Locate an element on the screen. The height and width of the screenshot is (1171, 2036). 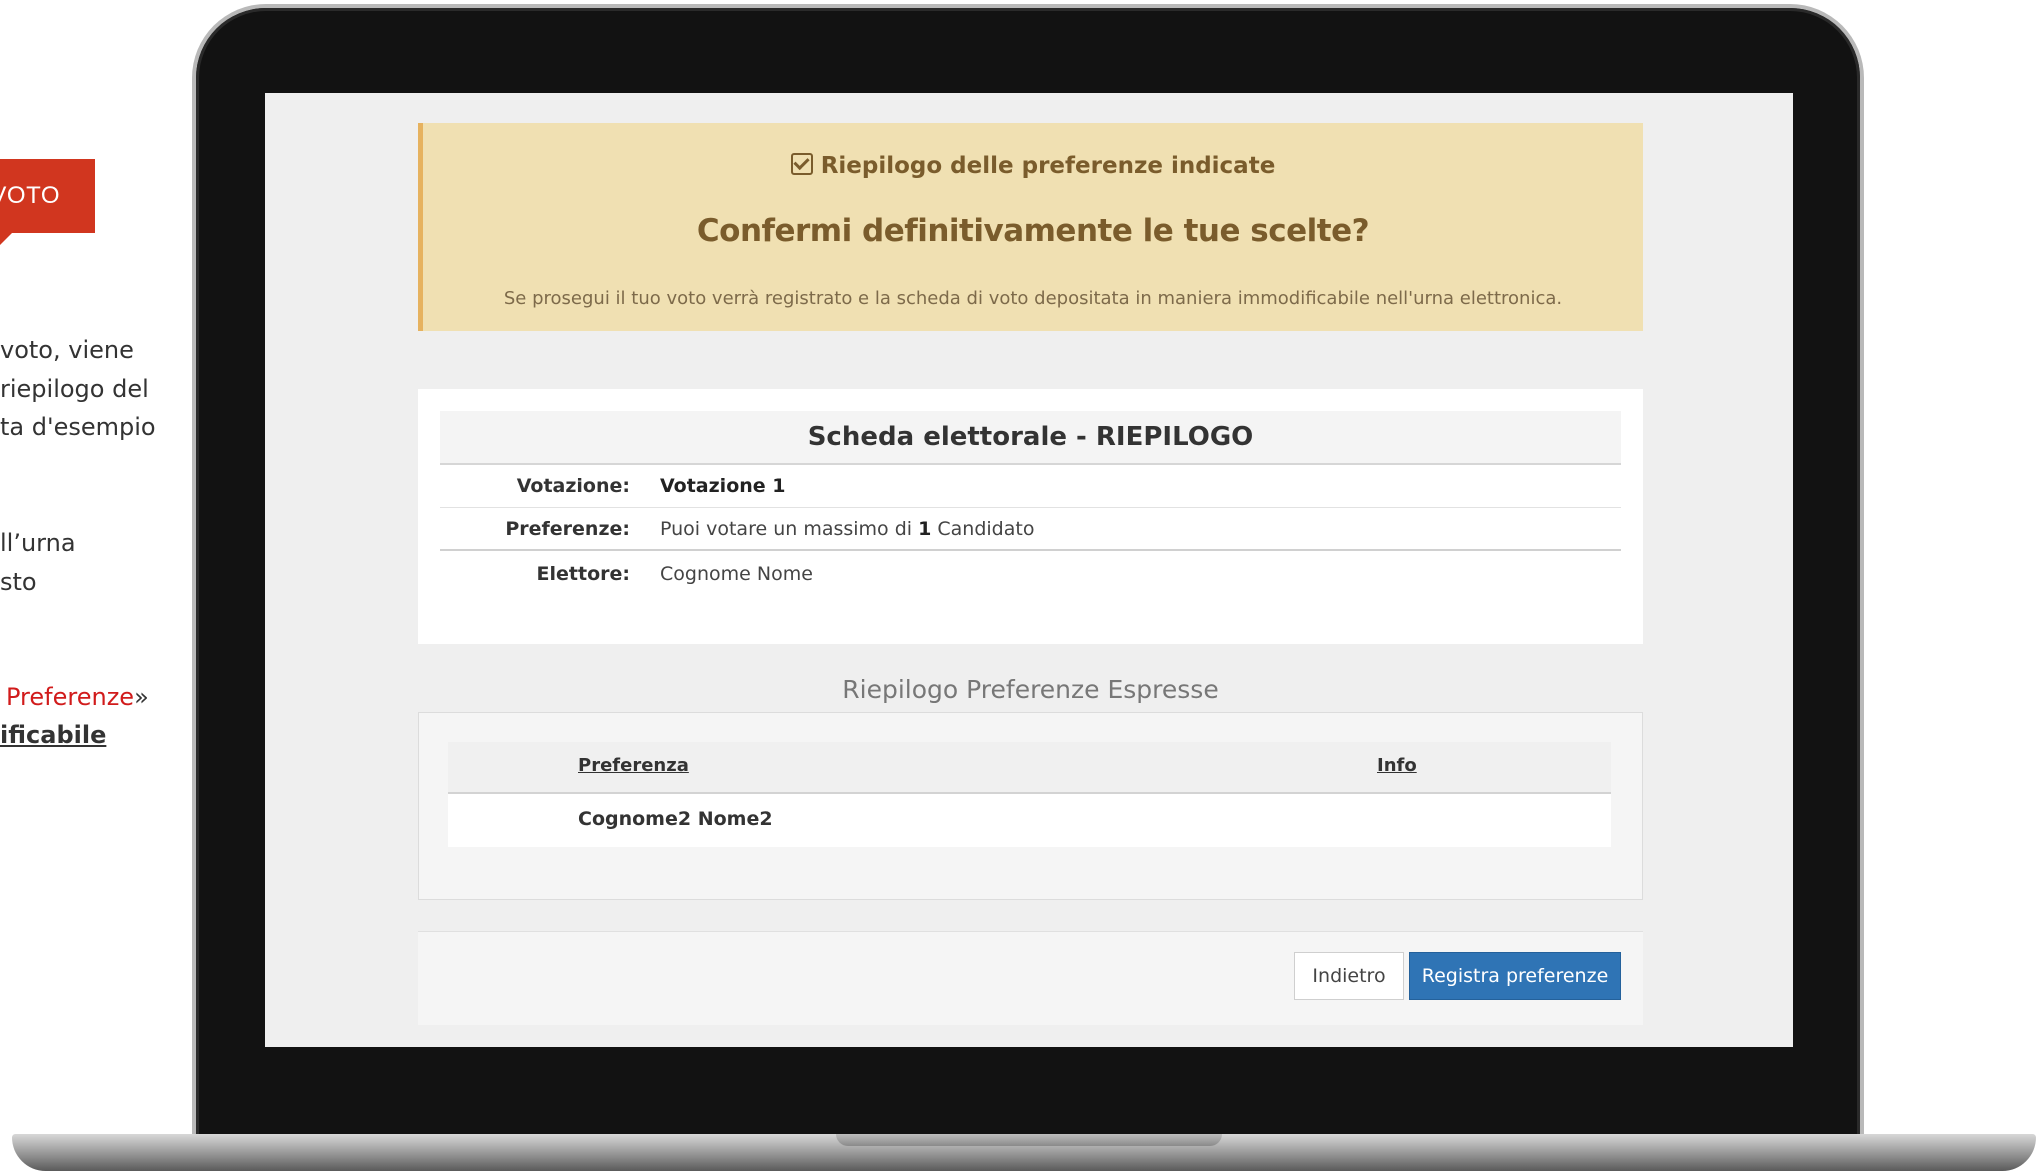
back-button: Indietro is located at coordinates (1349, 976).